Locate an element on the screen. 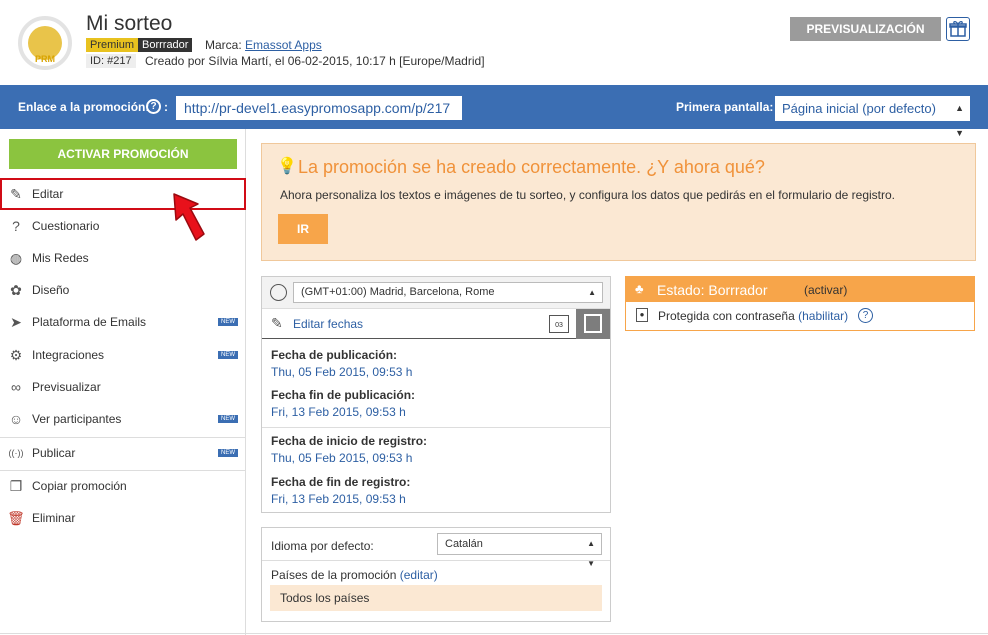 The image size is (988, 635). promo-id: ID: #217 is located at coordinates (111, 61).